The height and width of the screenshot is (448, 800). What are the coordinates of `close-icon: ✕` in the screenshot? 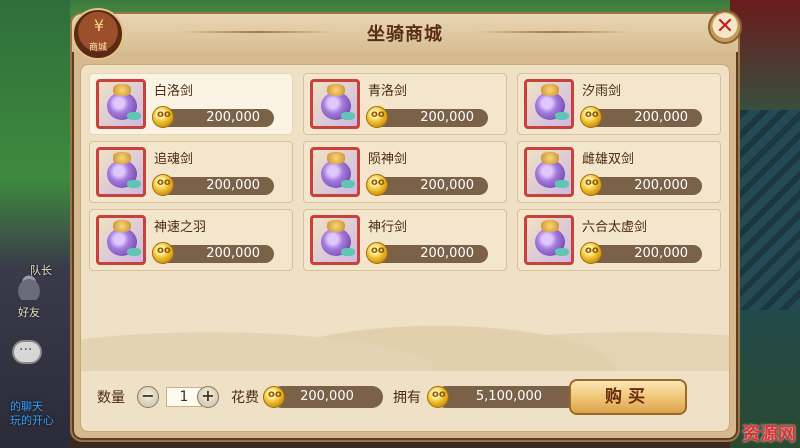 It's located at (725, 26).